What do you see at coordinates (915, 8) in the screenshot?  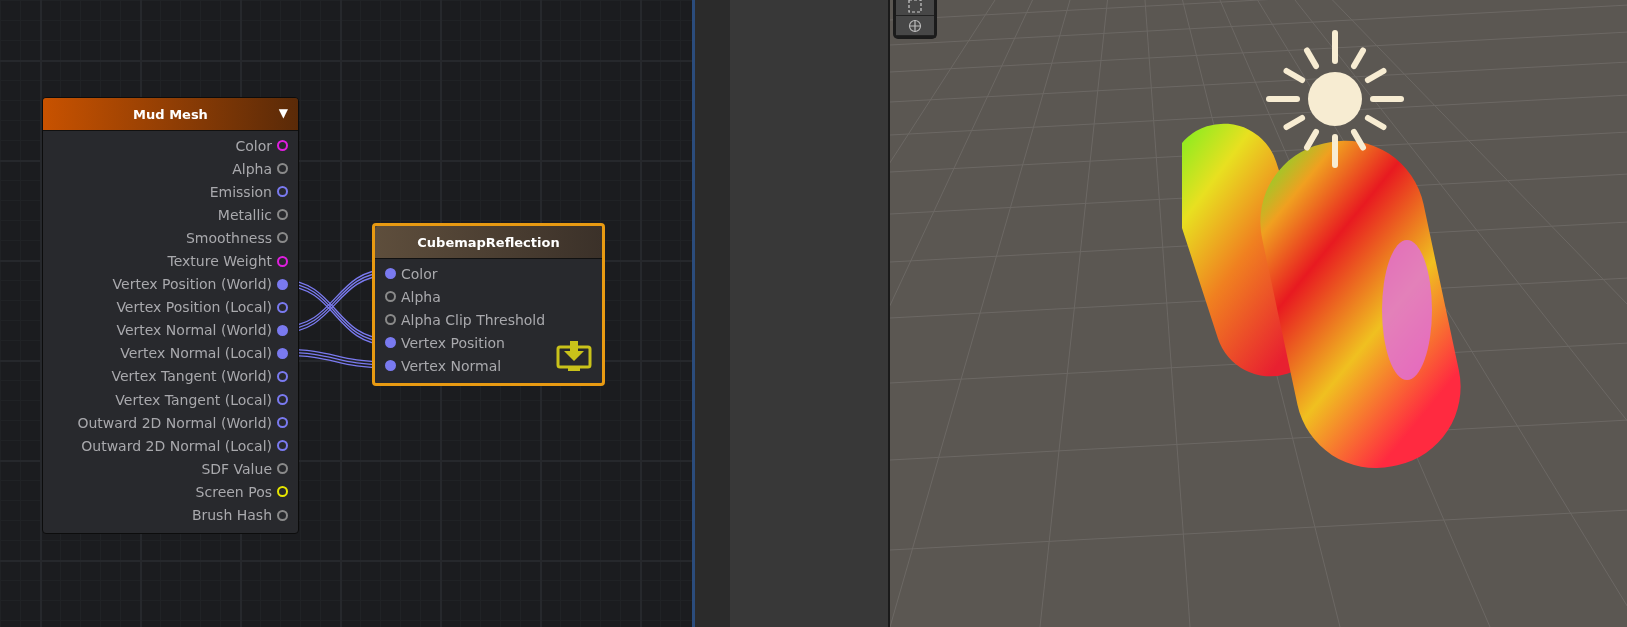 I see `rect-select-tool` at bounding box center [915, 8].